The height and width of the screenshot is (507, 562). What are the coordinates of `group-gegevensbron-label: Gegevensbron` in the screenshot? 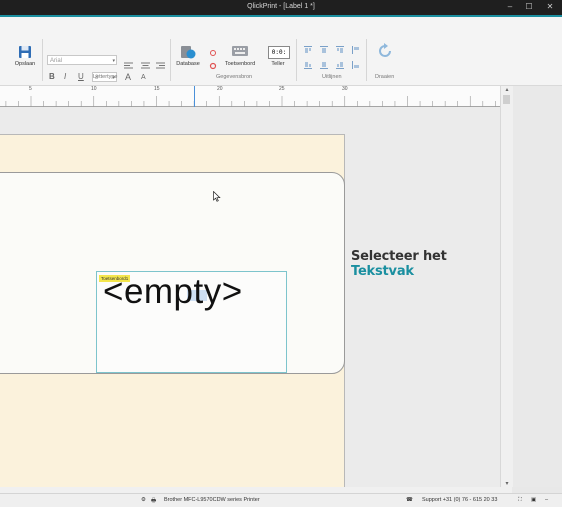 It's located at (234, 77).